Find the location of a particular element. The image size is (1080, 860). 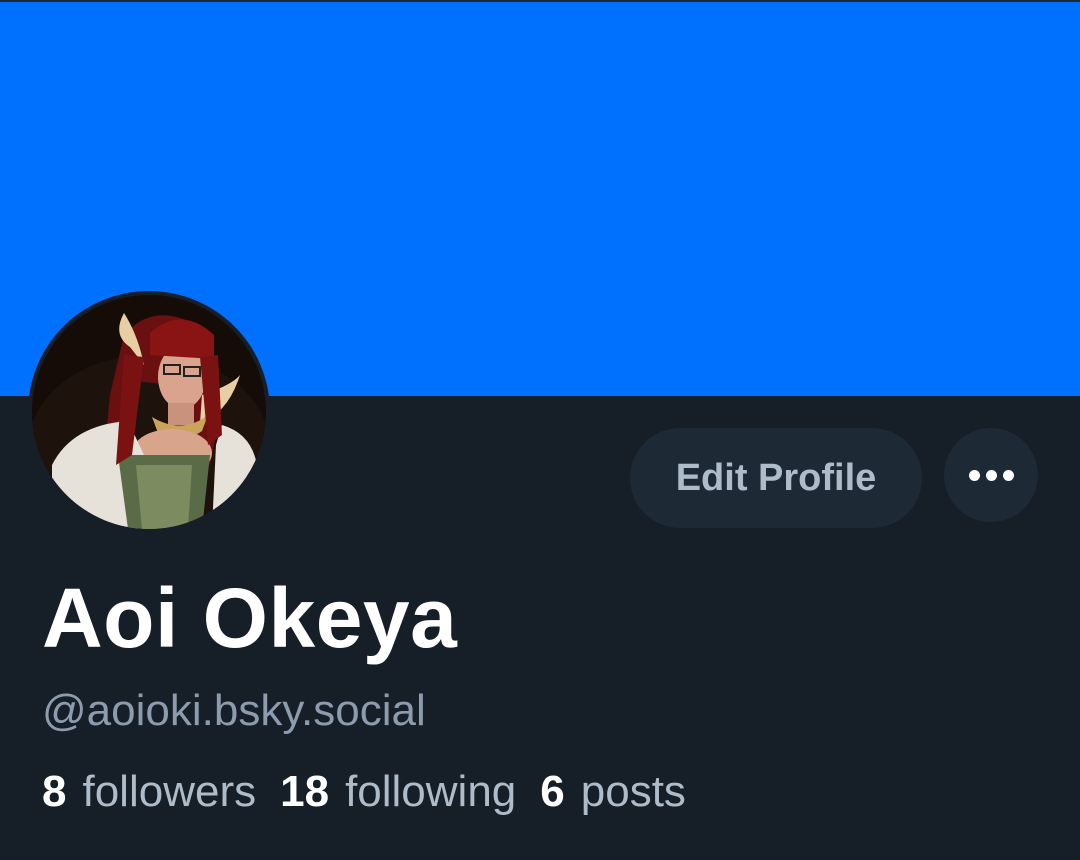

following-label: following is located at coordinates (431, 791).